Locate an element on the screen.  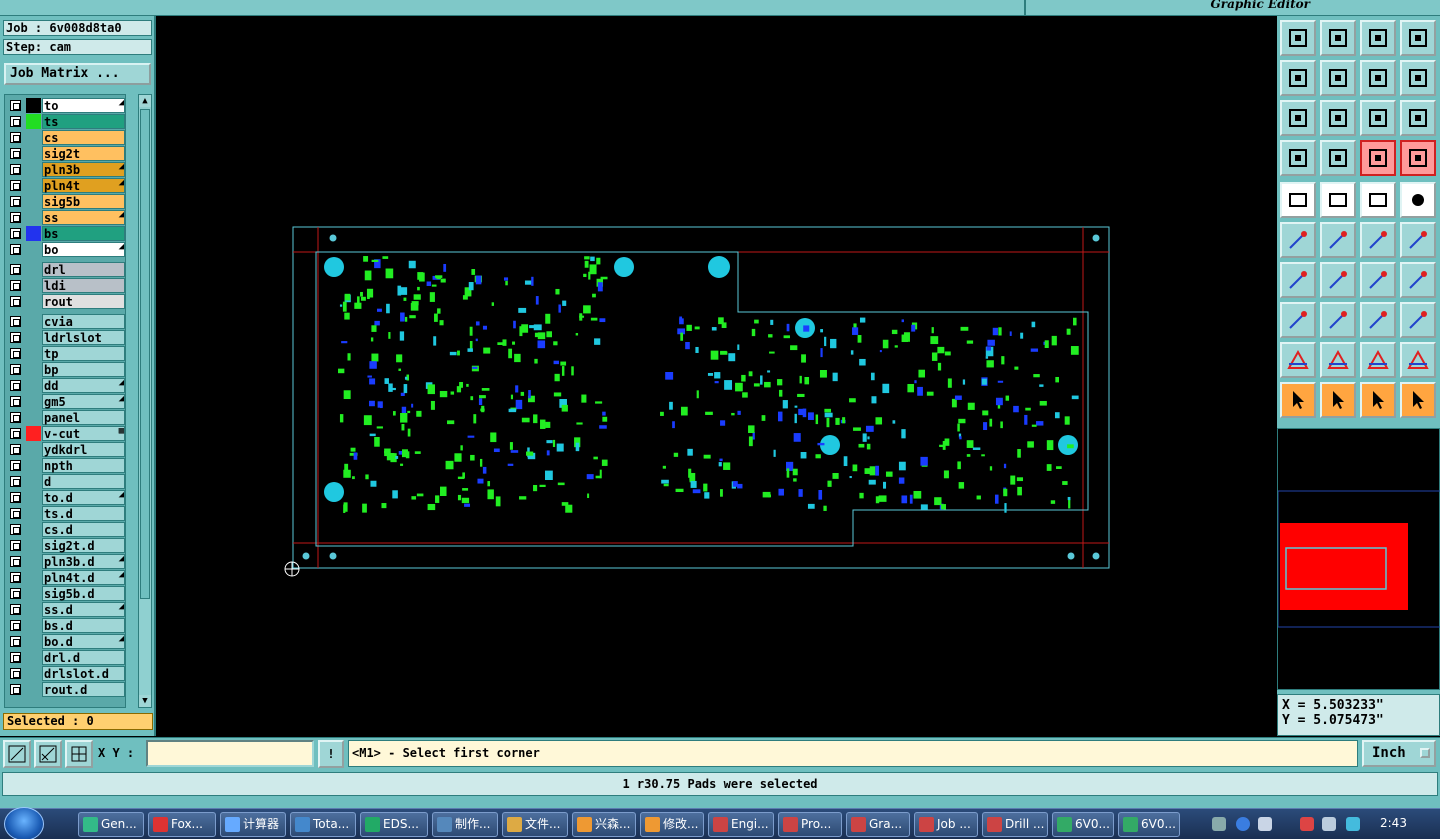
layer-row: npth is located at coordinates (66, 465).